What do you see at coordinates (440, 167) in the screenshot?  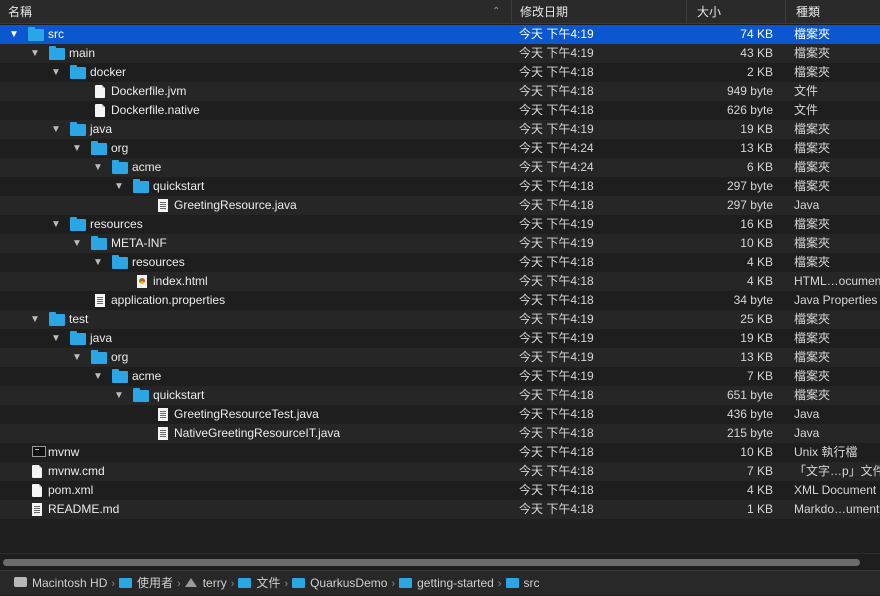 I see `file-row: ▼ acme 今天 下午4:24 6 KB 檔案夾` at bounding box center [440, 167].